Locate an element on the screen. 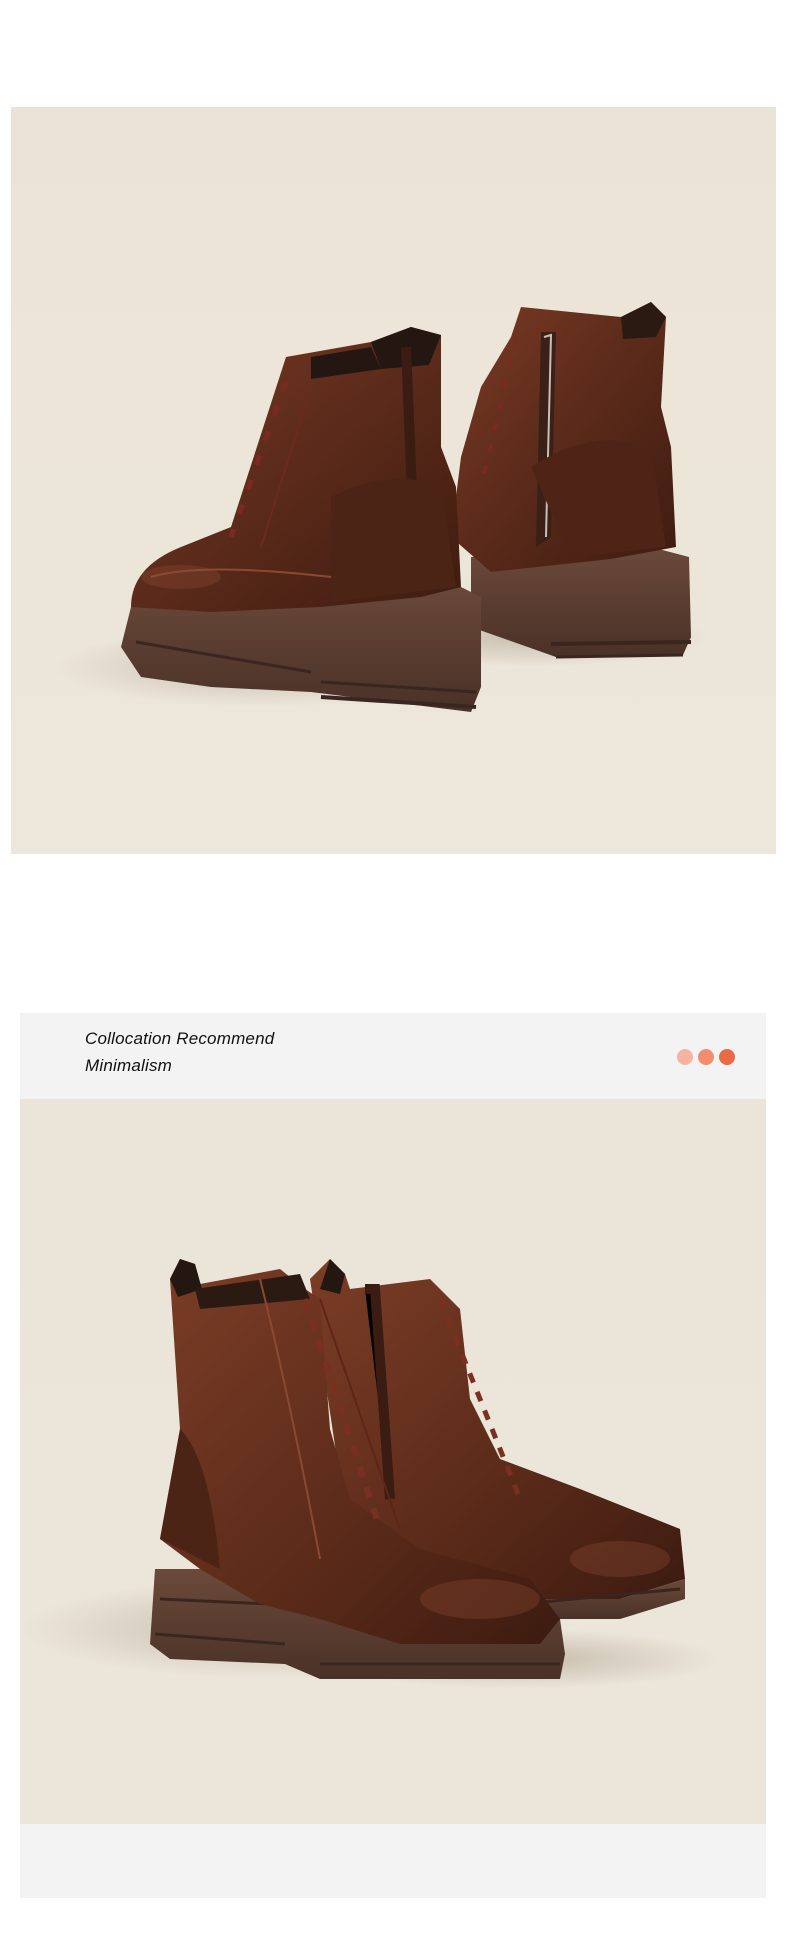 The height and width of the screenshot is (1938, 790). collocation-header: Collocation Recommend Minimalism is located at coordinates (393, 1056).